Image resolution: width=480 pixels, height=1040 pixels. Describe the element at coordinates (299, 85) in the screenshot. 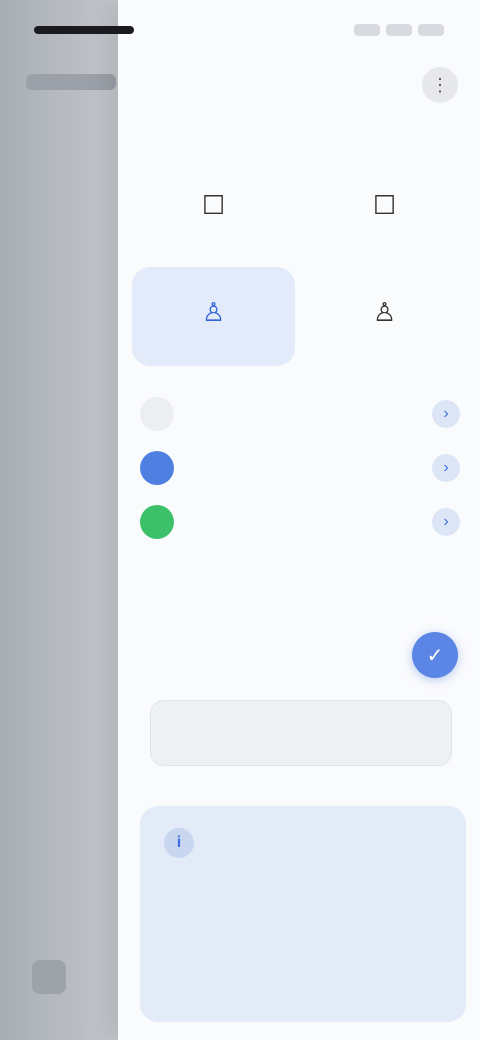

I see `drawer-header: ⋮` at that location.